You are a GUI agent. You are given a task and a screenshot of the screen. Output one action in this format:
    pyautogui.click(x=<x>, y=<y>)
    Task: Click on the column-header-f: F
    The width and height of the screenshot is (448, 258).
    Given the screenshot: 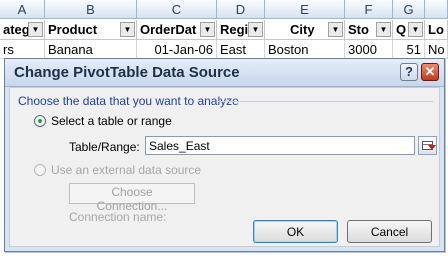 What is the action you would take?
    pyautogui.click(x=369, y=9)
    